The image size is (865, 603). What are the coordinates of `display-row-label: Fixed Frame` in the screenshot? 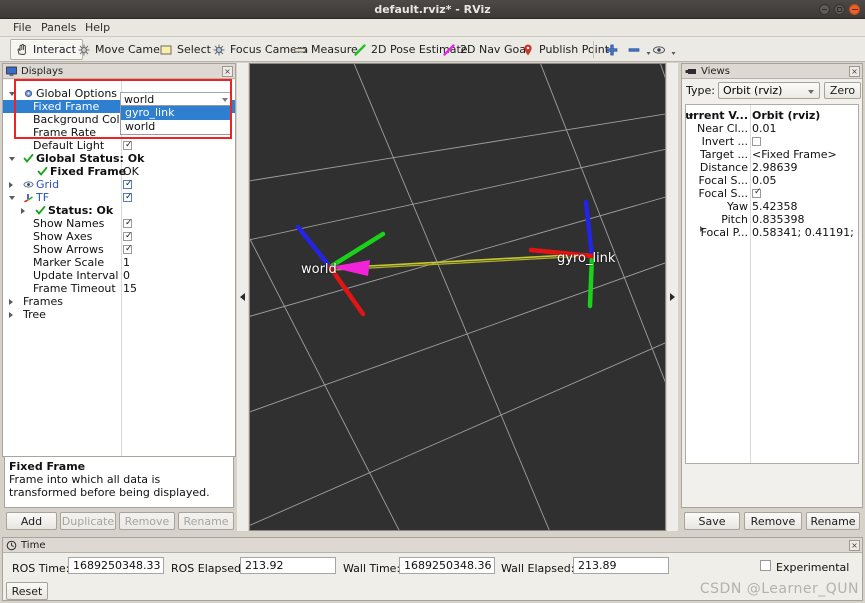 It's located at (88, 171).